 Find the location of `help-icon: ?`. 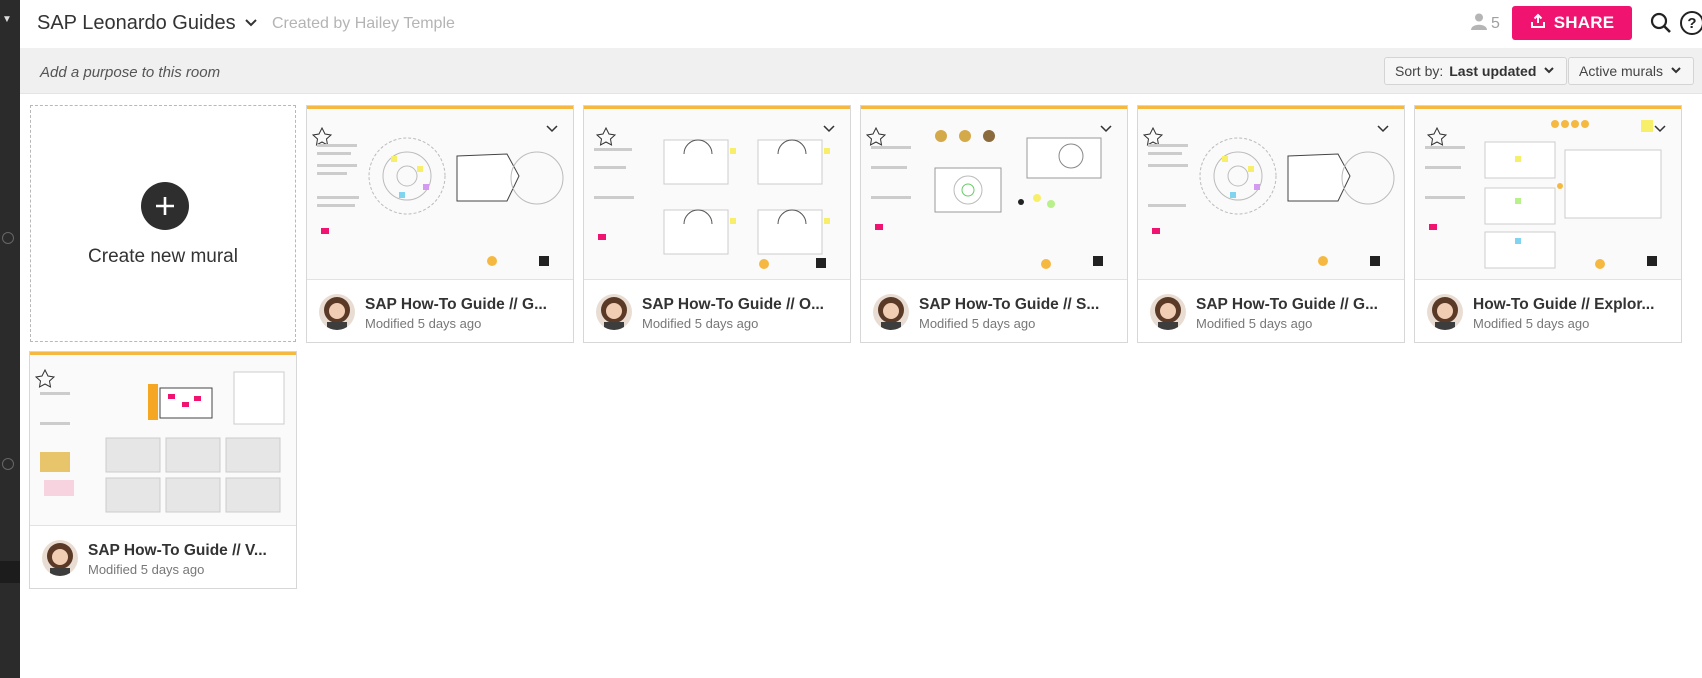

help-icon: ? is located at coordinates (1691, 23).